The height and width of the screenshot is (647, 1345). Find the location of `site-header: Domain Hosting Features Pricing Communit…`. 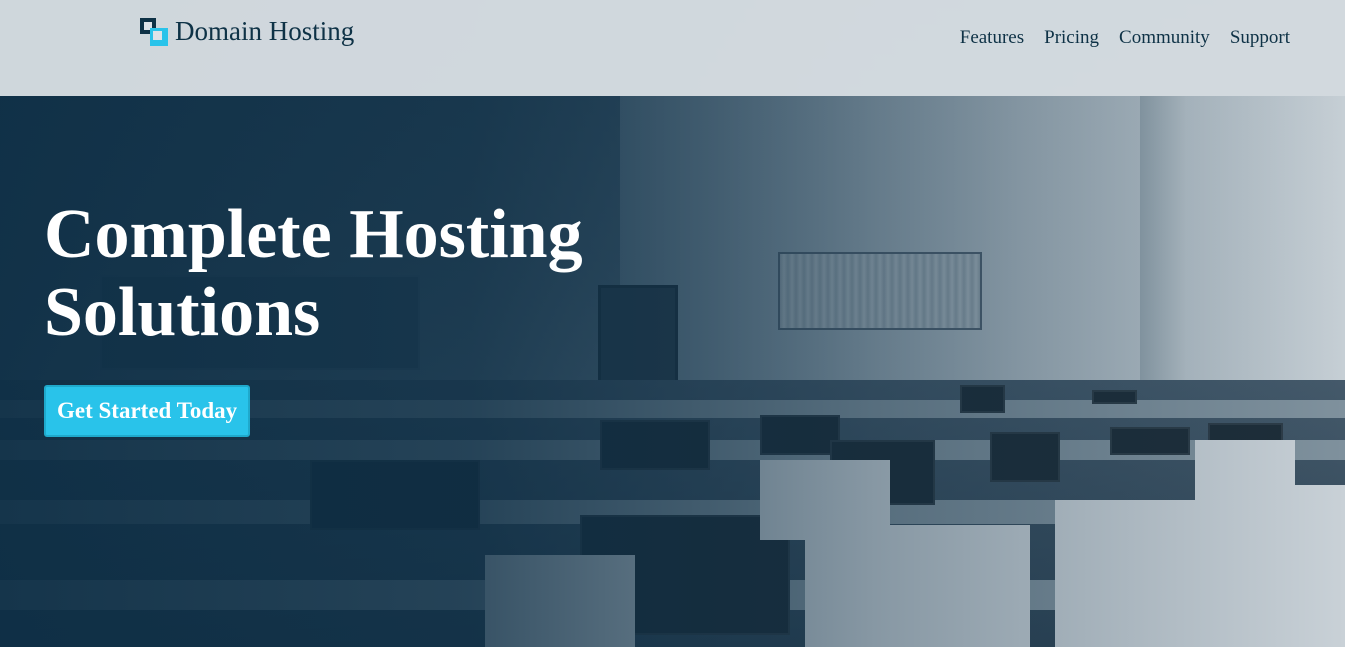

site-header: Domain Hosting Features Pricing Communit… is located at coordinates (672, 48).